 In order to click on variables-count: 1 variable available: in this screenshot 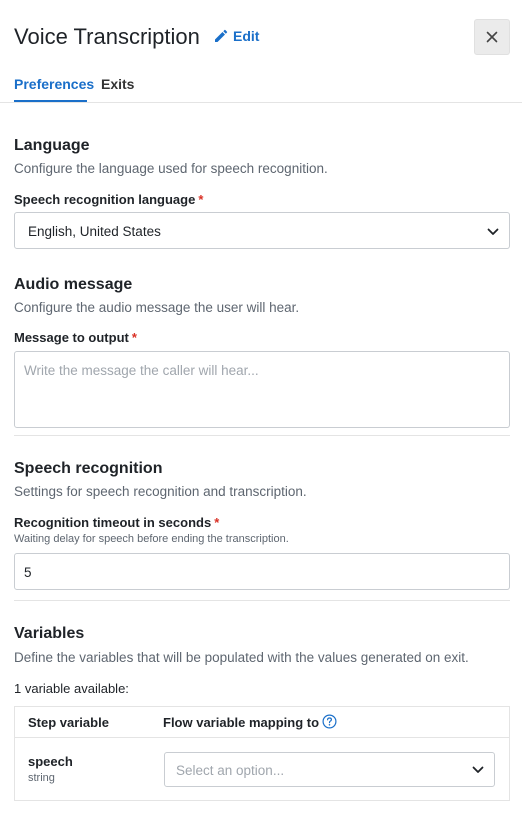, I will do `click(71, 688)`.